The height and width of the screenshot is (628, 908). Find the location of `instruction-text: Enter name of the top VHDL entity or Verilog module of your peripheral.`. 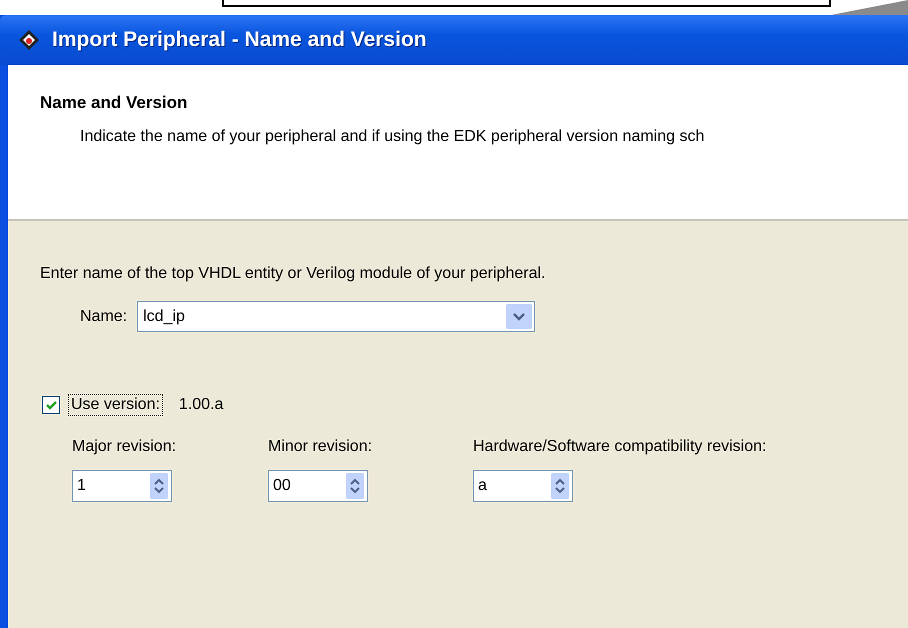

instruction-text: Enter name of the top VHDL entity or Verilog module of your peripheral. is located at coordinates (293, 274).